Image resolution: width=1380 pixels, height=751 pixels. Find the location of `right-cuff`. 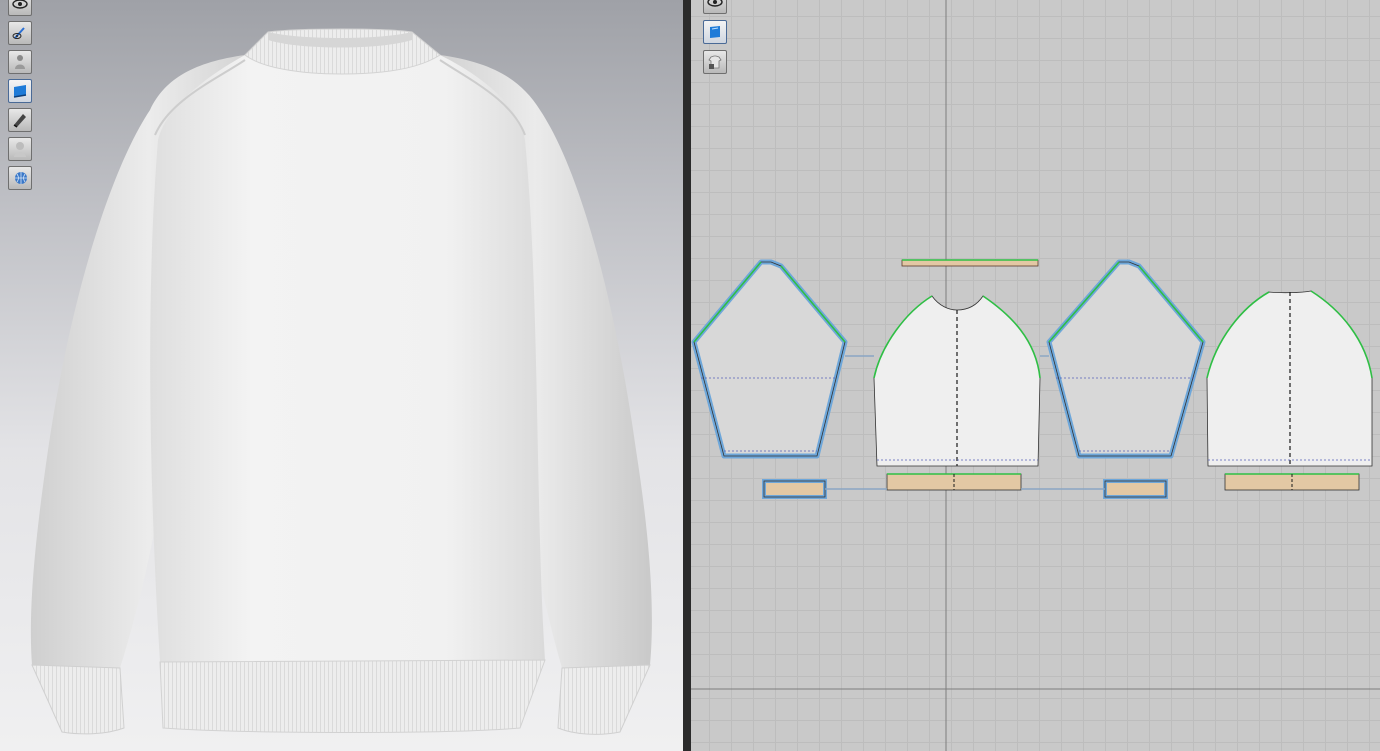

right-cuff is located at coordinates (604, 699).